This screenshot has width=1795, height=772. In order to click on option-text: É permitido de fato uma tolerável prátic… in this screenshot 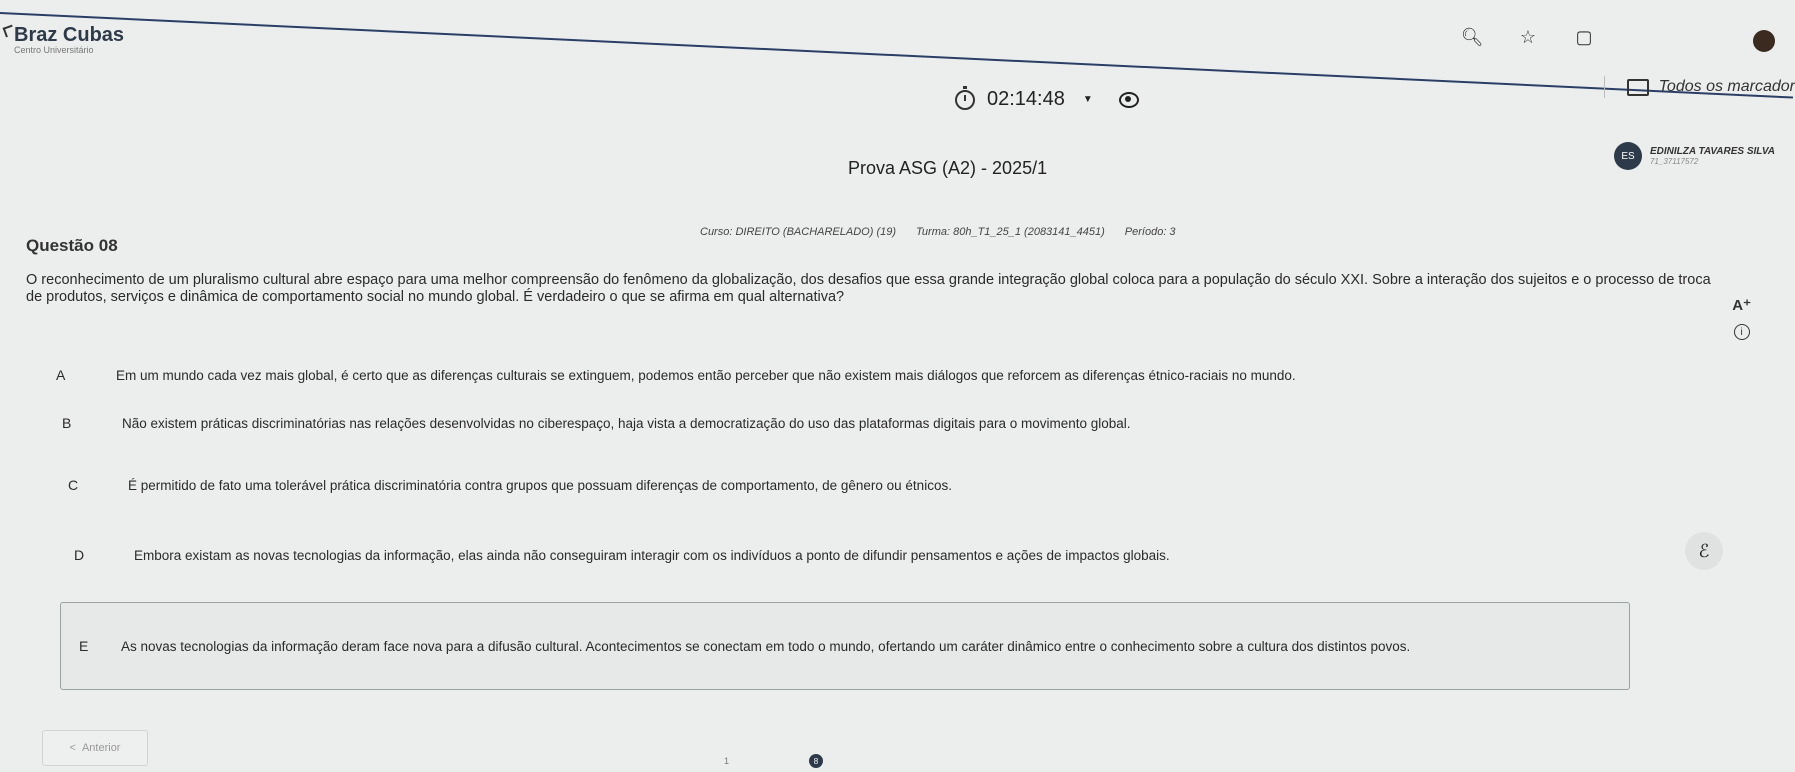, I will do `click(540, 485)`.